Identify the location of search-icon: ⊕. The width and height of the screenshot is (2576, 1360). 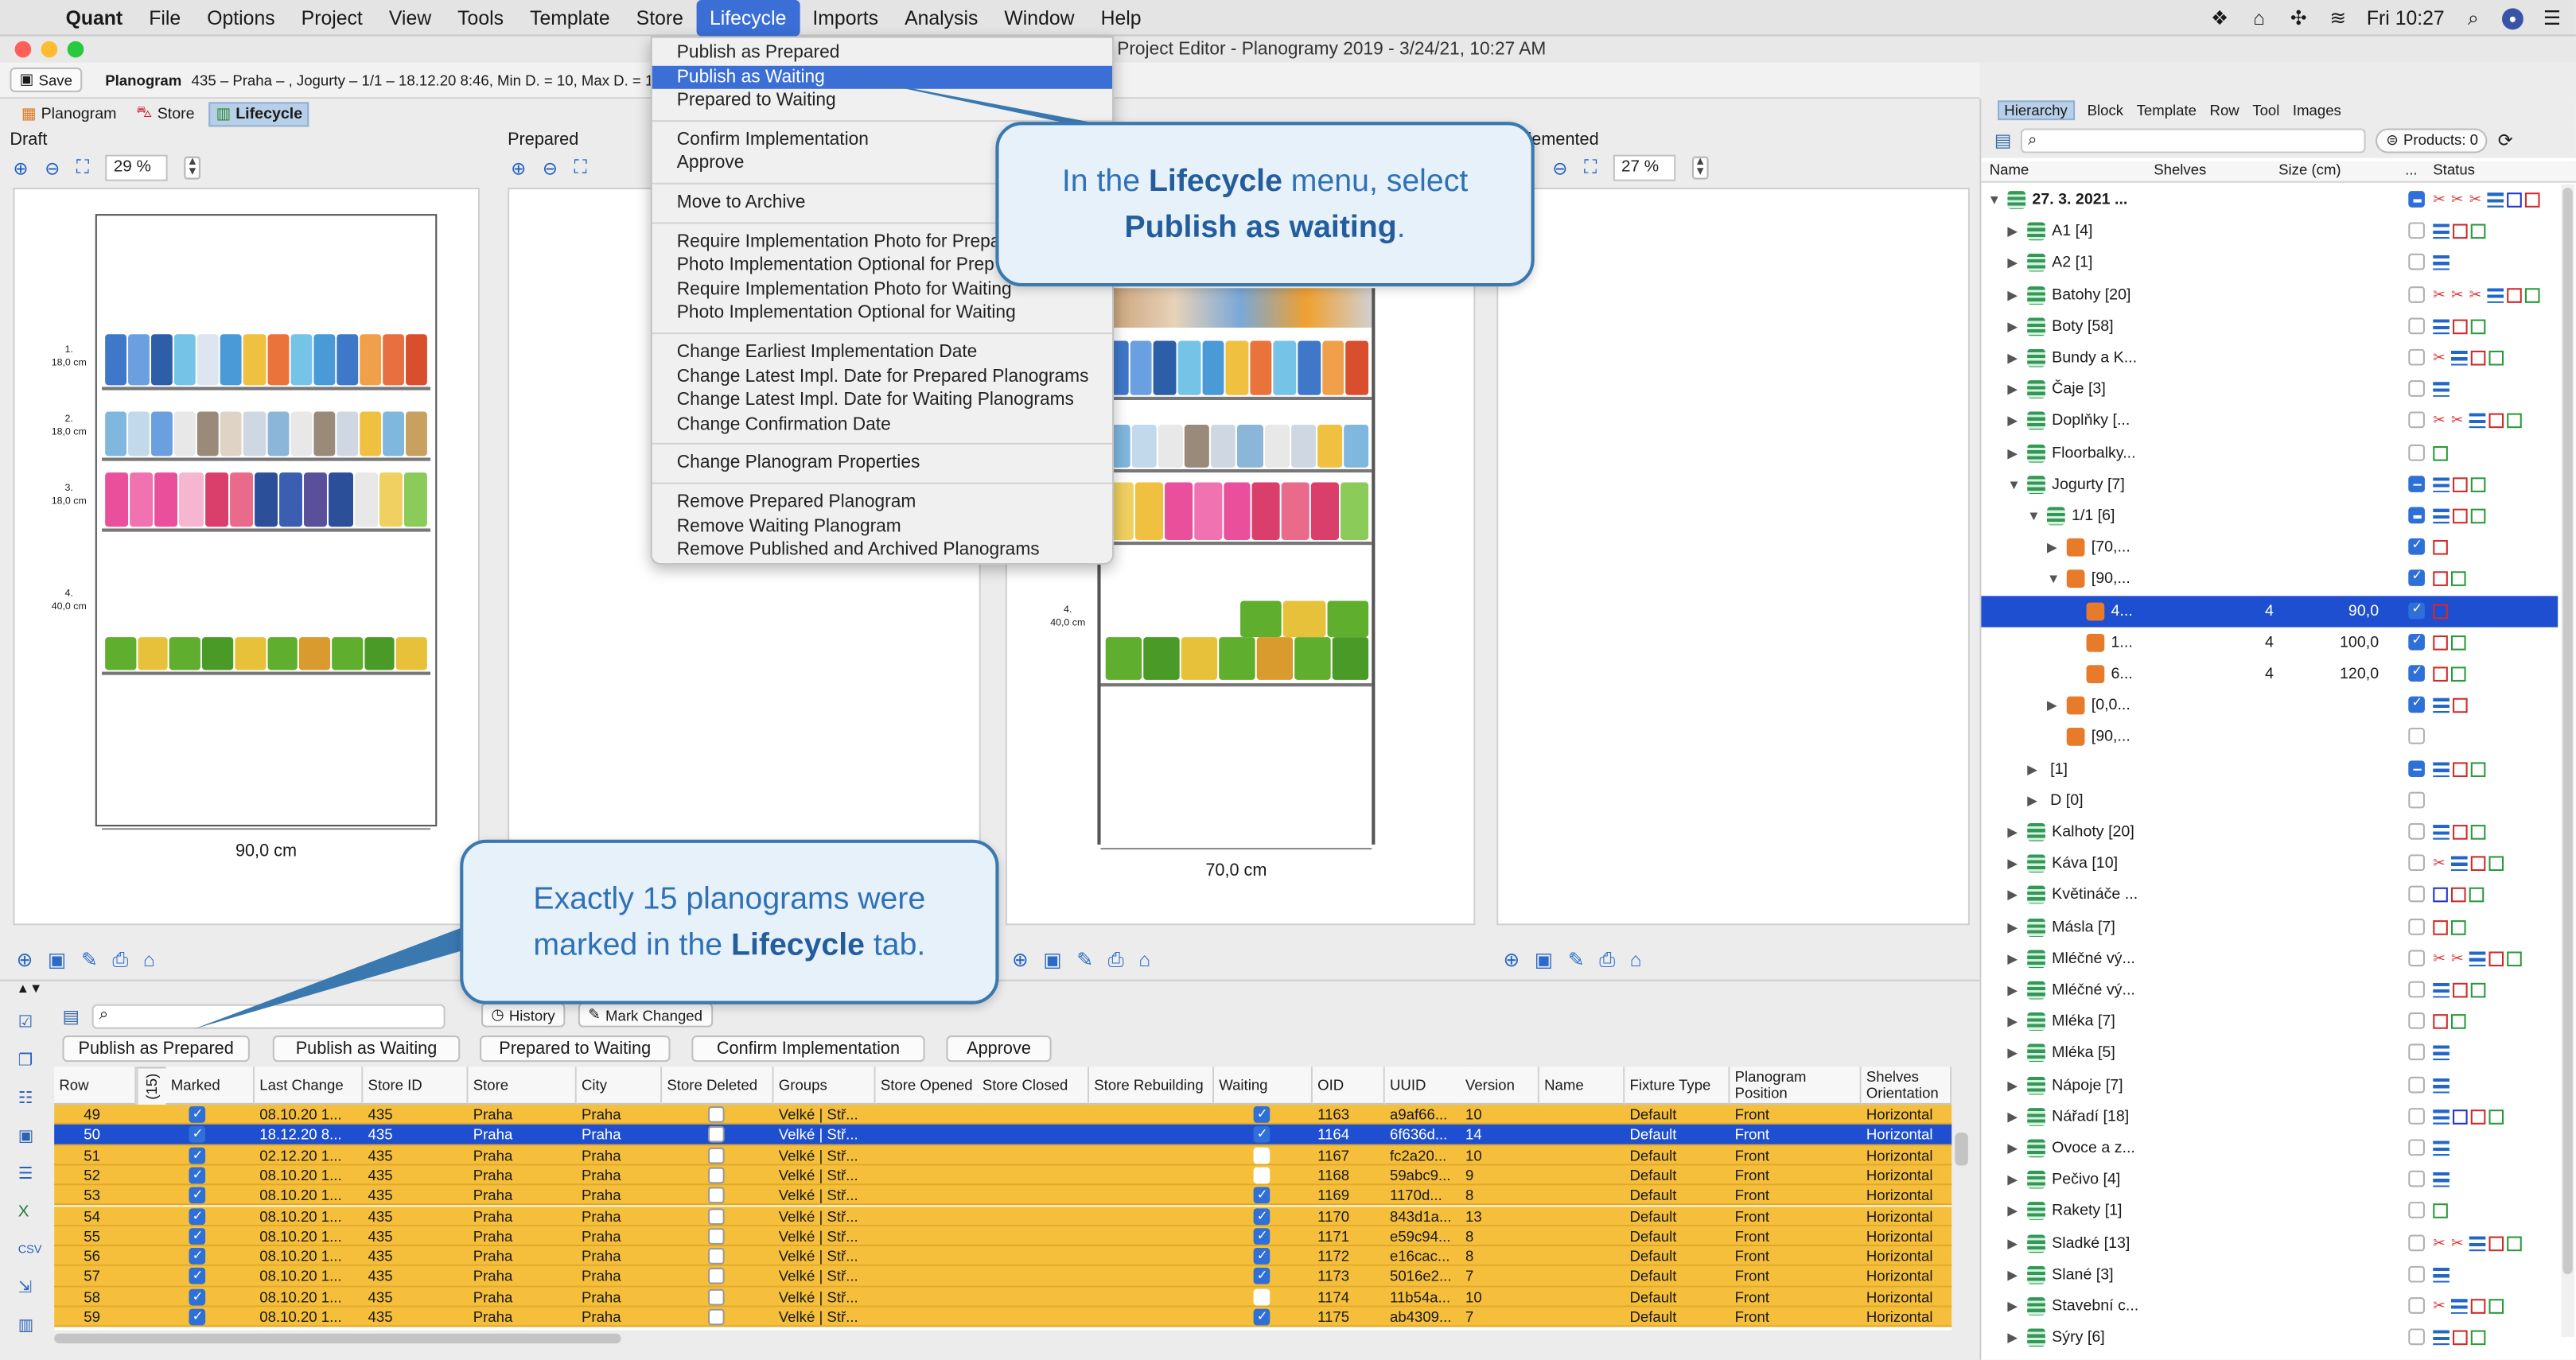
(25, 959).